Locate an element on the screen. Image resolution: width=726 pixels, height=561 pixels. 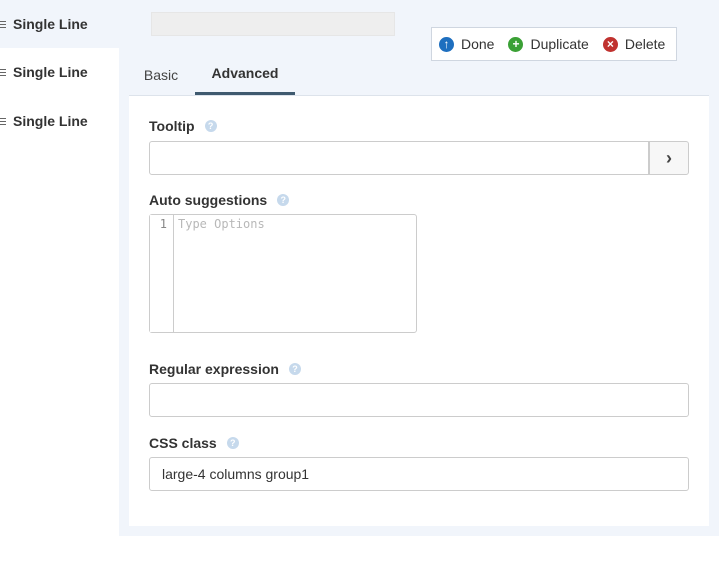
arrow-up-icon: ↑ is located at coordinates (446, 44).